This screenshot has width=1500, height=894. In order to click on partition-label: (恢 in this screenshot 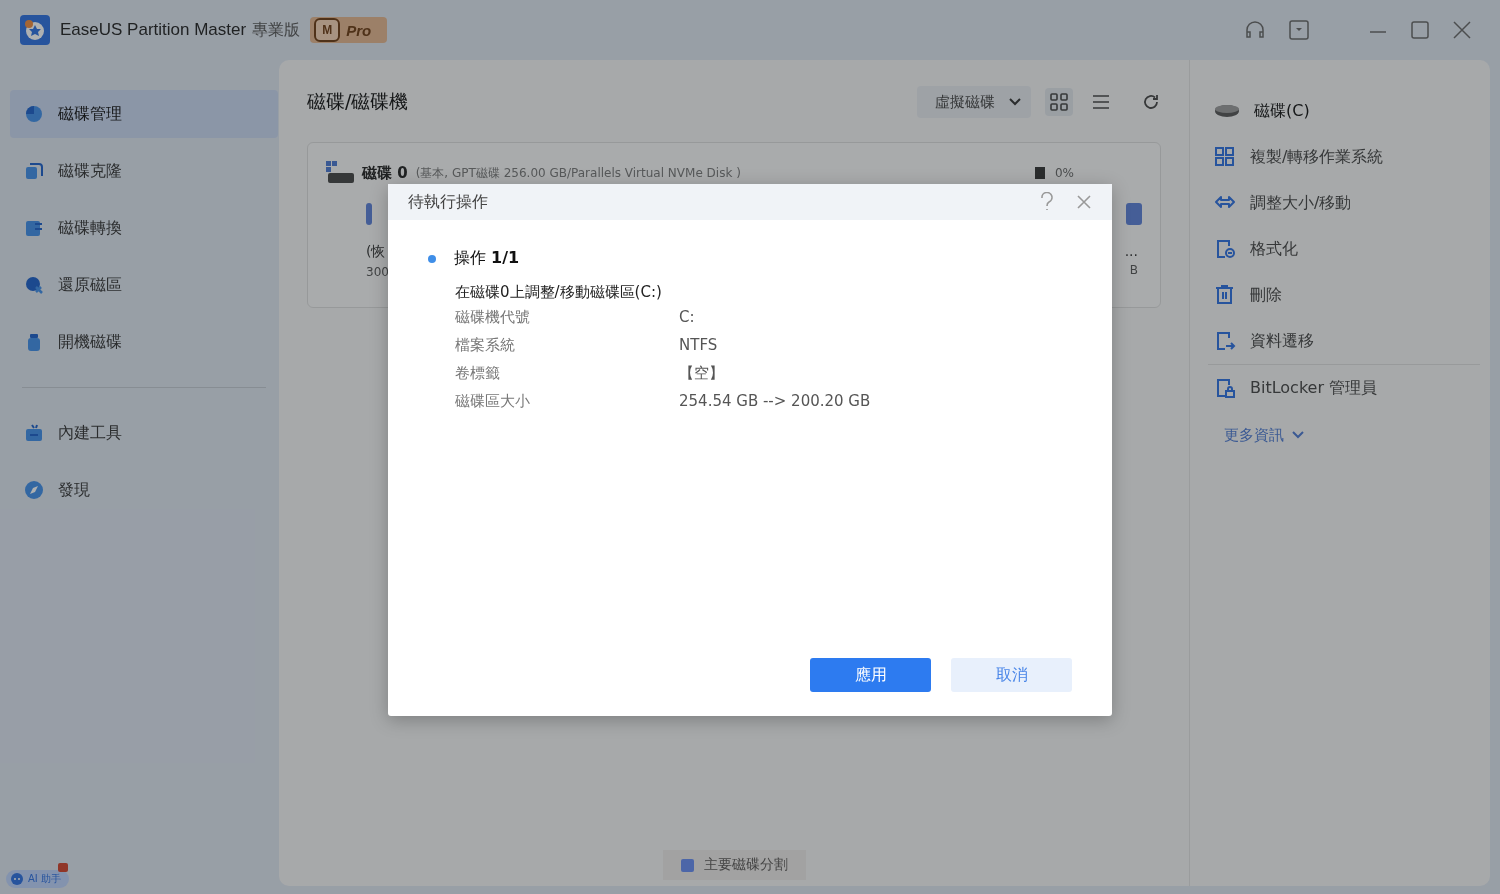, I will do `click(376, 252)`.